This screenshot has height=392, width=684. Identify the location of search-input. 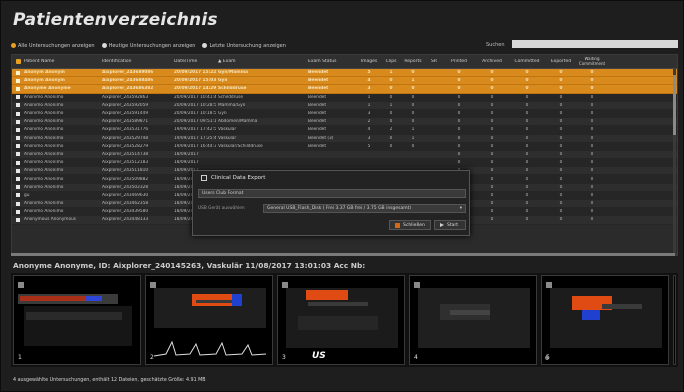
(595, 44).